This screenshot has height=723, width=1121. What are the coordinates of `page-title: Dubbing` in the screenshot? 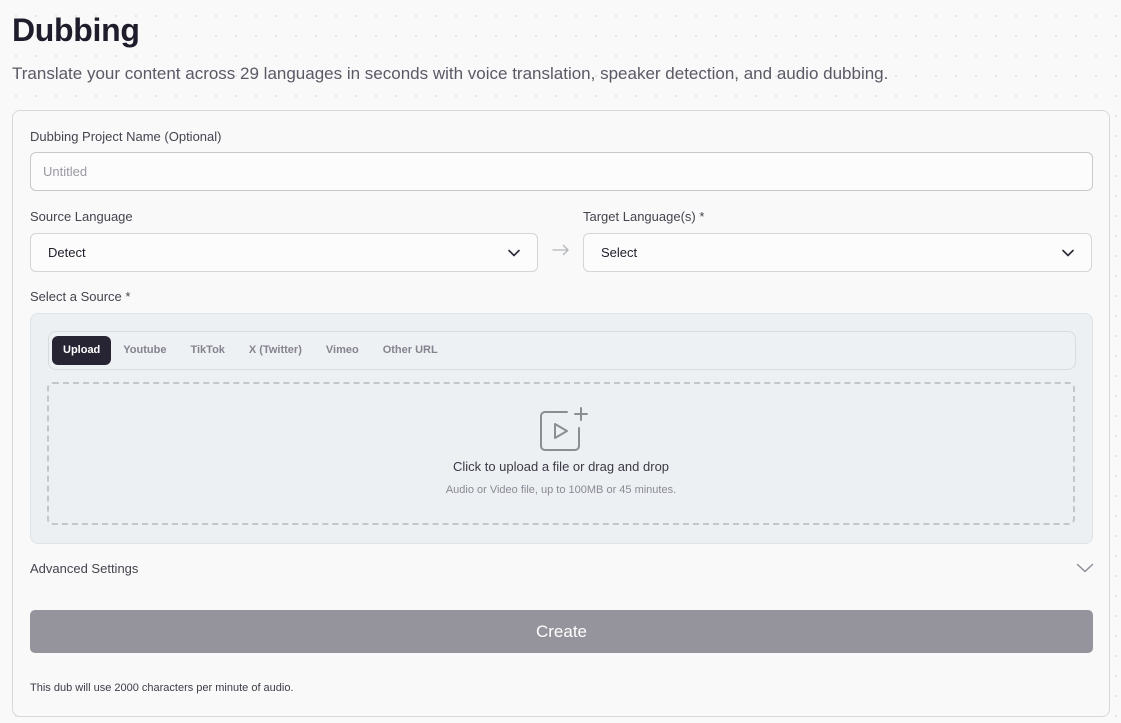 It's located at (76, 30).